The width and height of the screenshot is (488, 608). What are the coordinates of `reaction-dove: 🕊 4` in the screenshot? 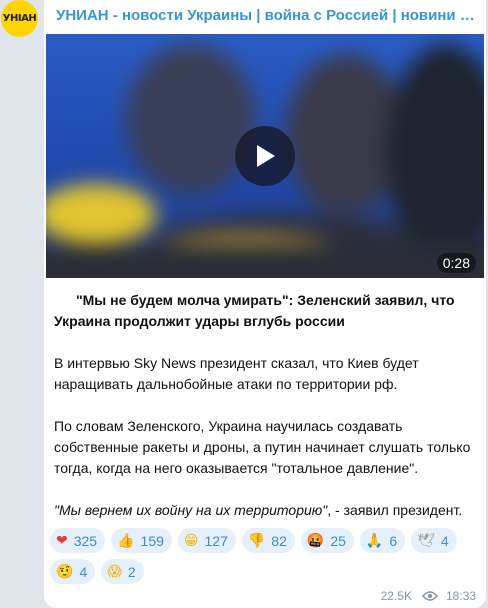 It's located at (434, 540).